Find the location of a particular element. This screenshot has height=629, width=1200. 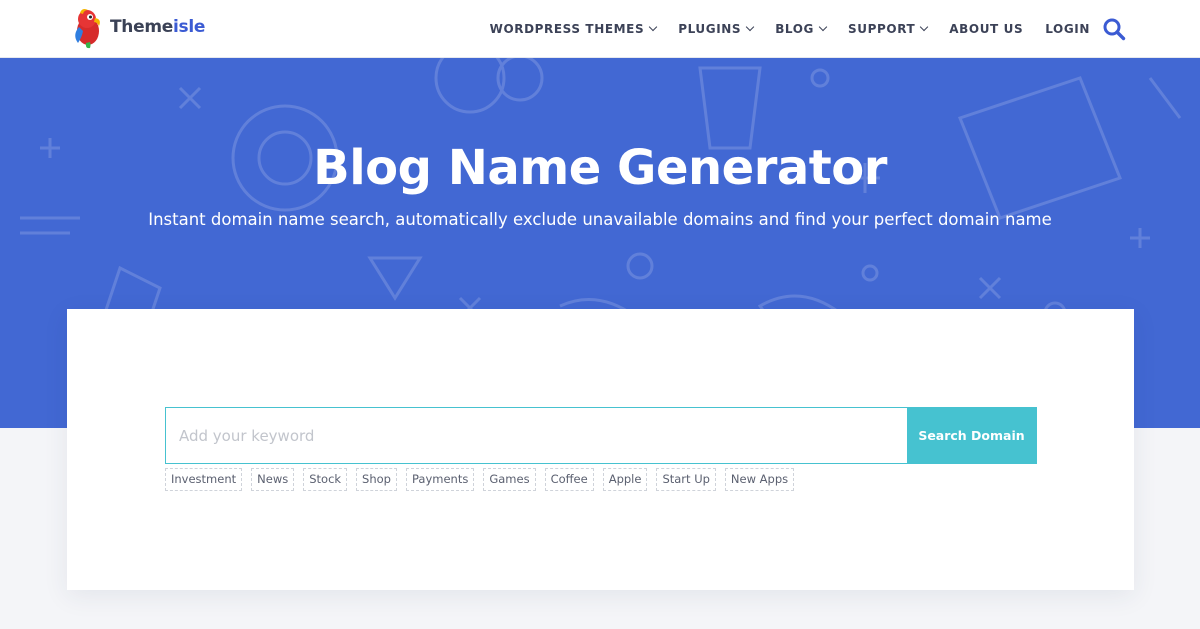

parrot-logo-icon is located at coordinates (87, 29).